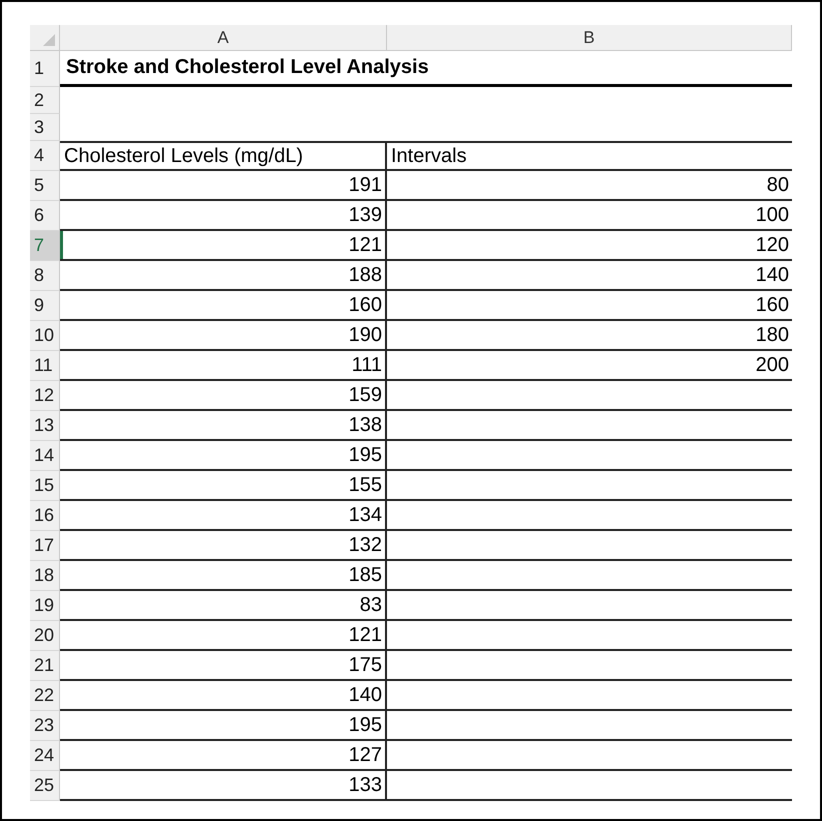 Image resolution: width=822 pixels, height=821 pixels. I want to click on table-cell: Intervals, so click(589, 156).